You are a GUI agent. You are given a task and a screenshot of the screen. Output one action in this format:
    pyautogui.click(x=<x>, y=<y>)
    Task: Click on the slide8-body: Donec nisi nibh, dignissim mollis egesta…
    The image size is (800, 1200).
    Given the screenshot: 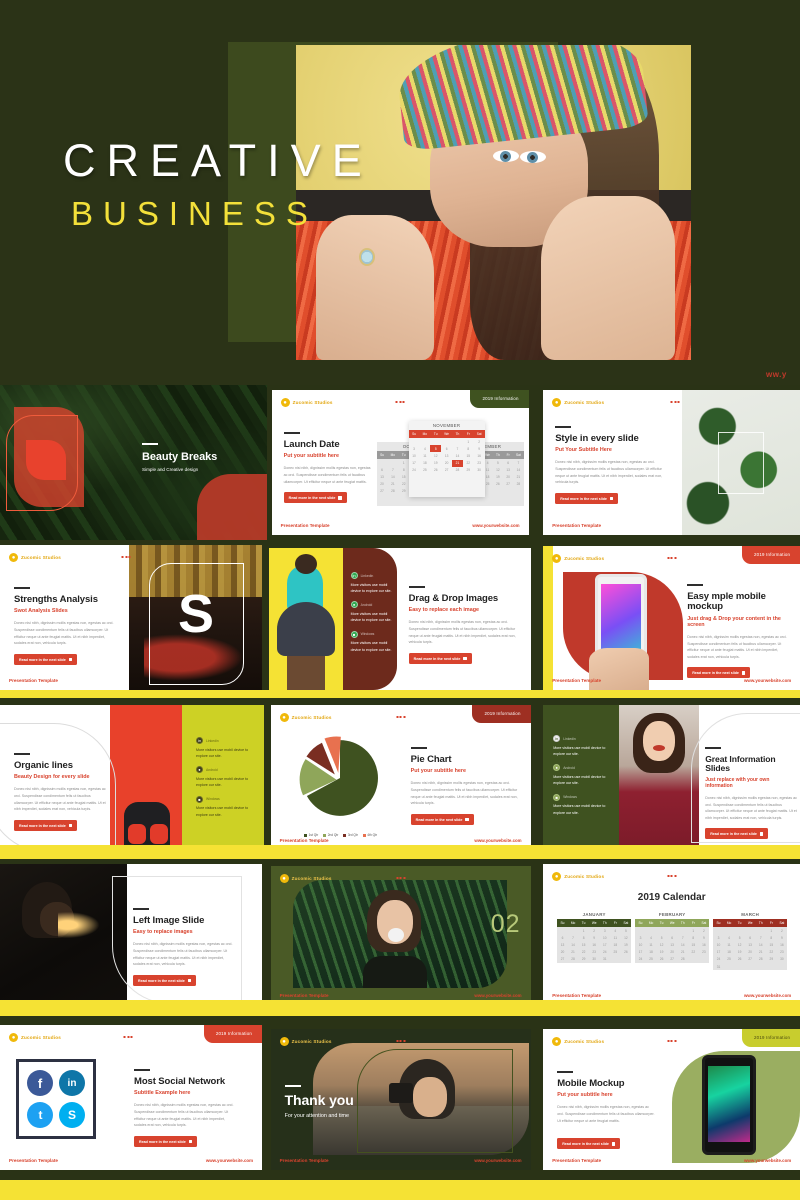 What is the action you would take?
    pyautogui.click(x=464, y=793)
    